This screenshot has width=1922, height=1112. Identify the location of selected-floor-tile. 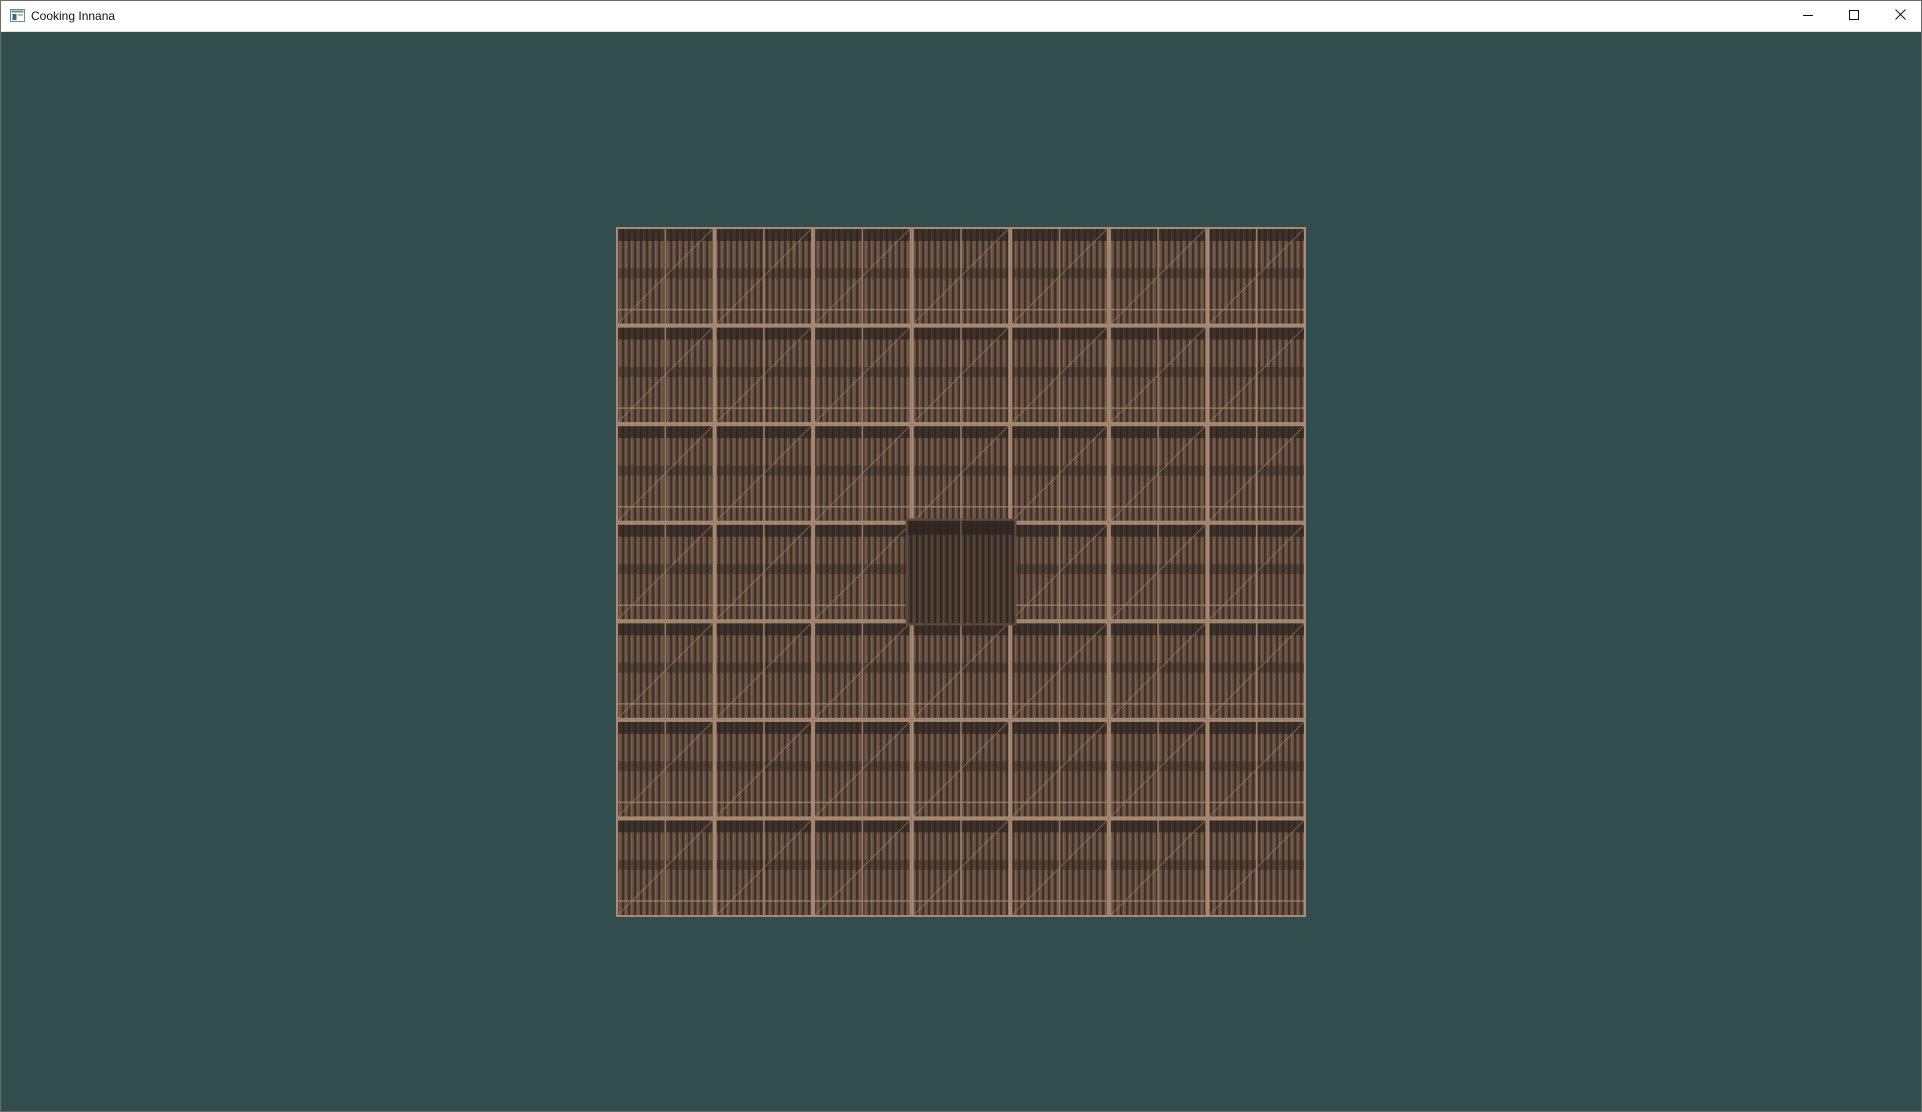
(961, 572).